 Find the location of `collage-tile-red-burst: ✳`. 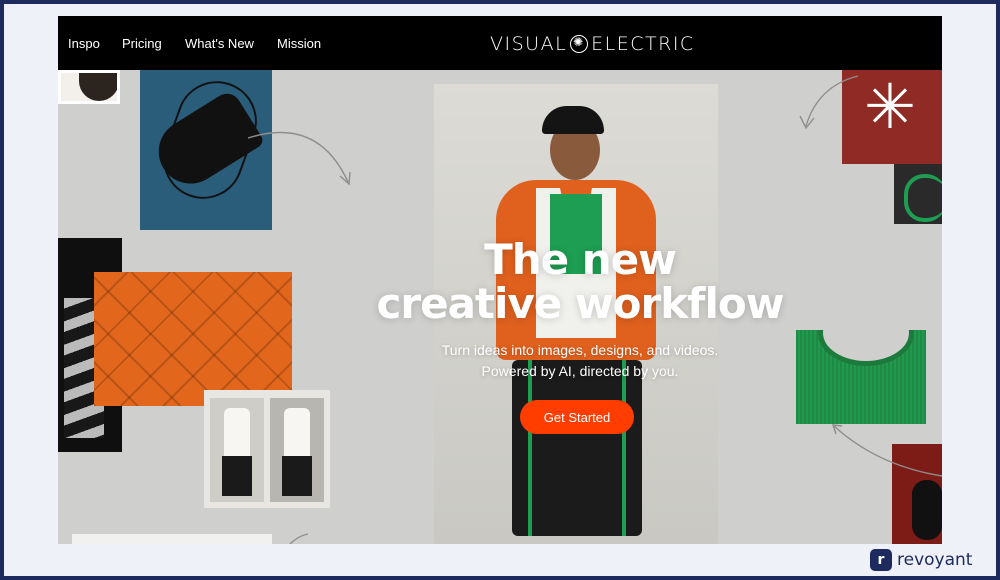

collage-tile-red-burst: ✳ is located at coordinates (892, 117).